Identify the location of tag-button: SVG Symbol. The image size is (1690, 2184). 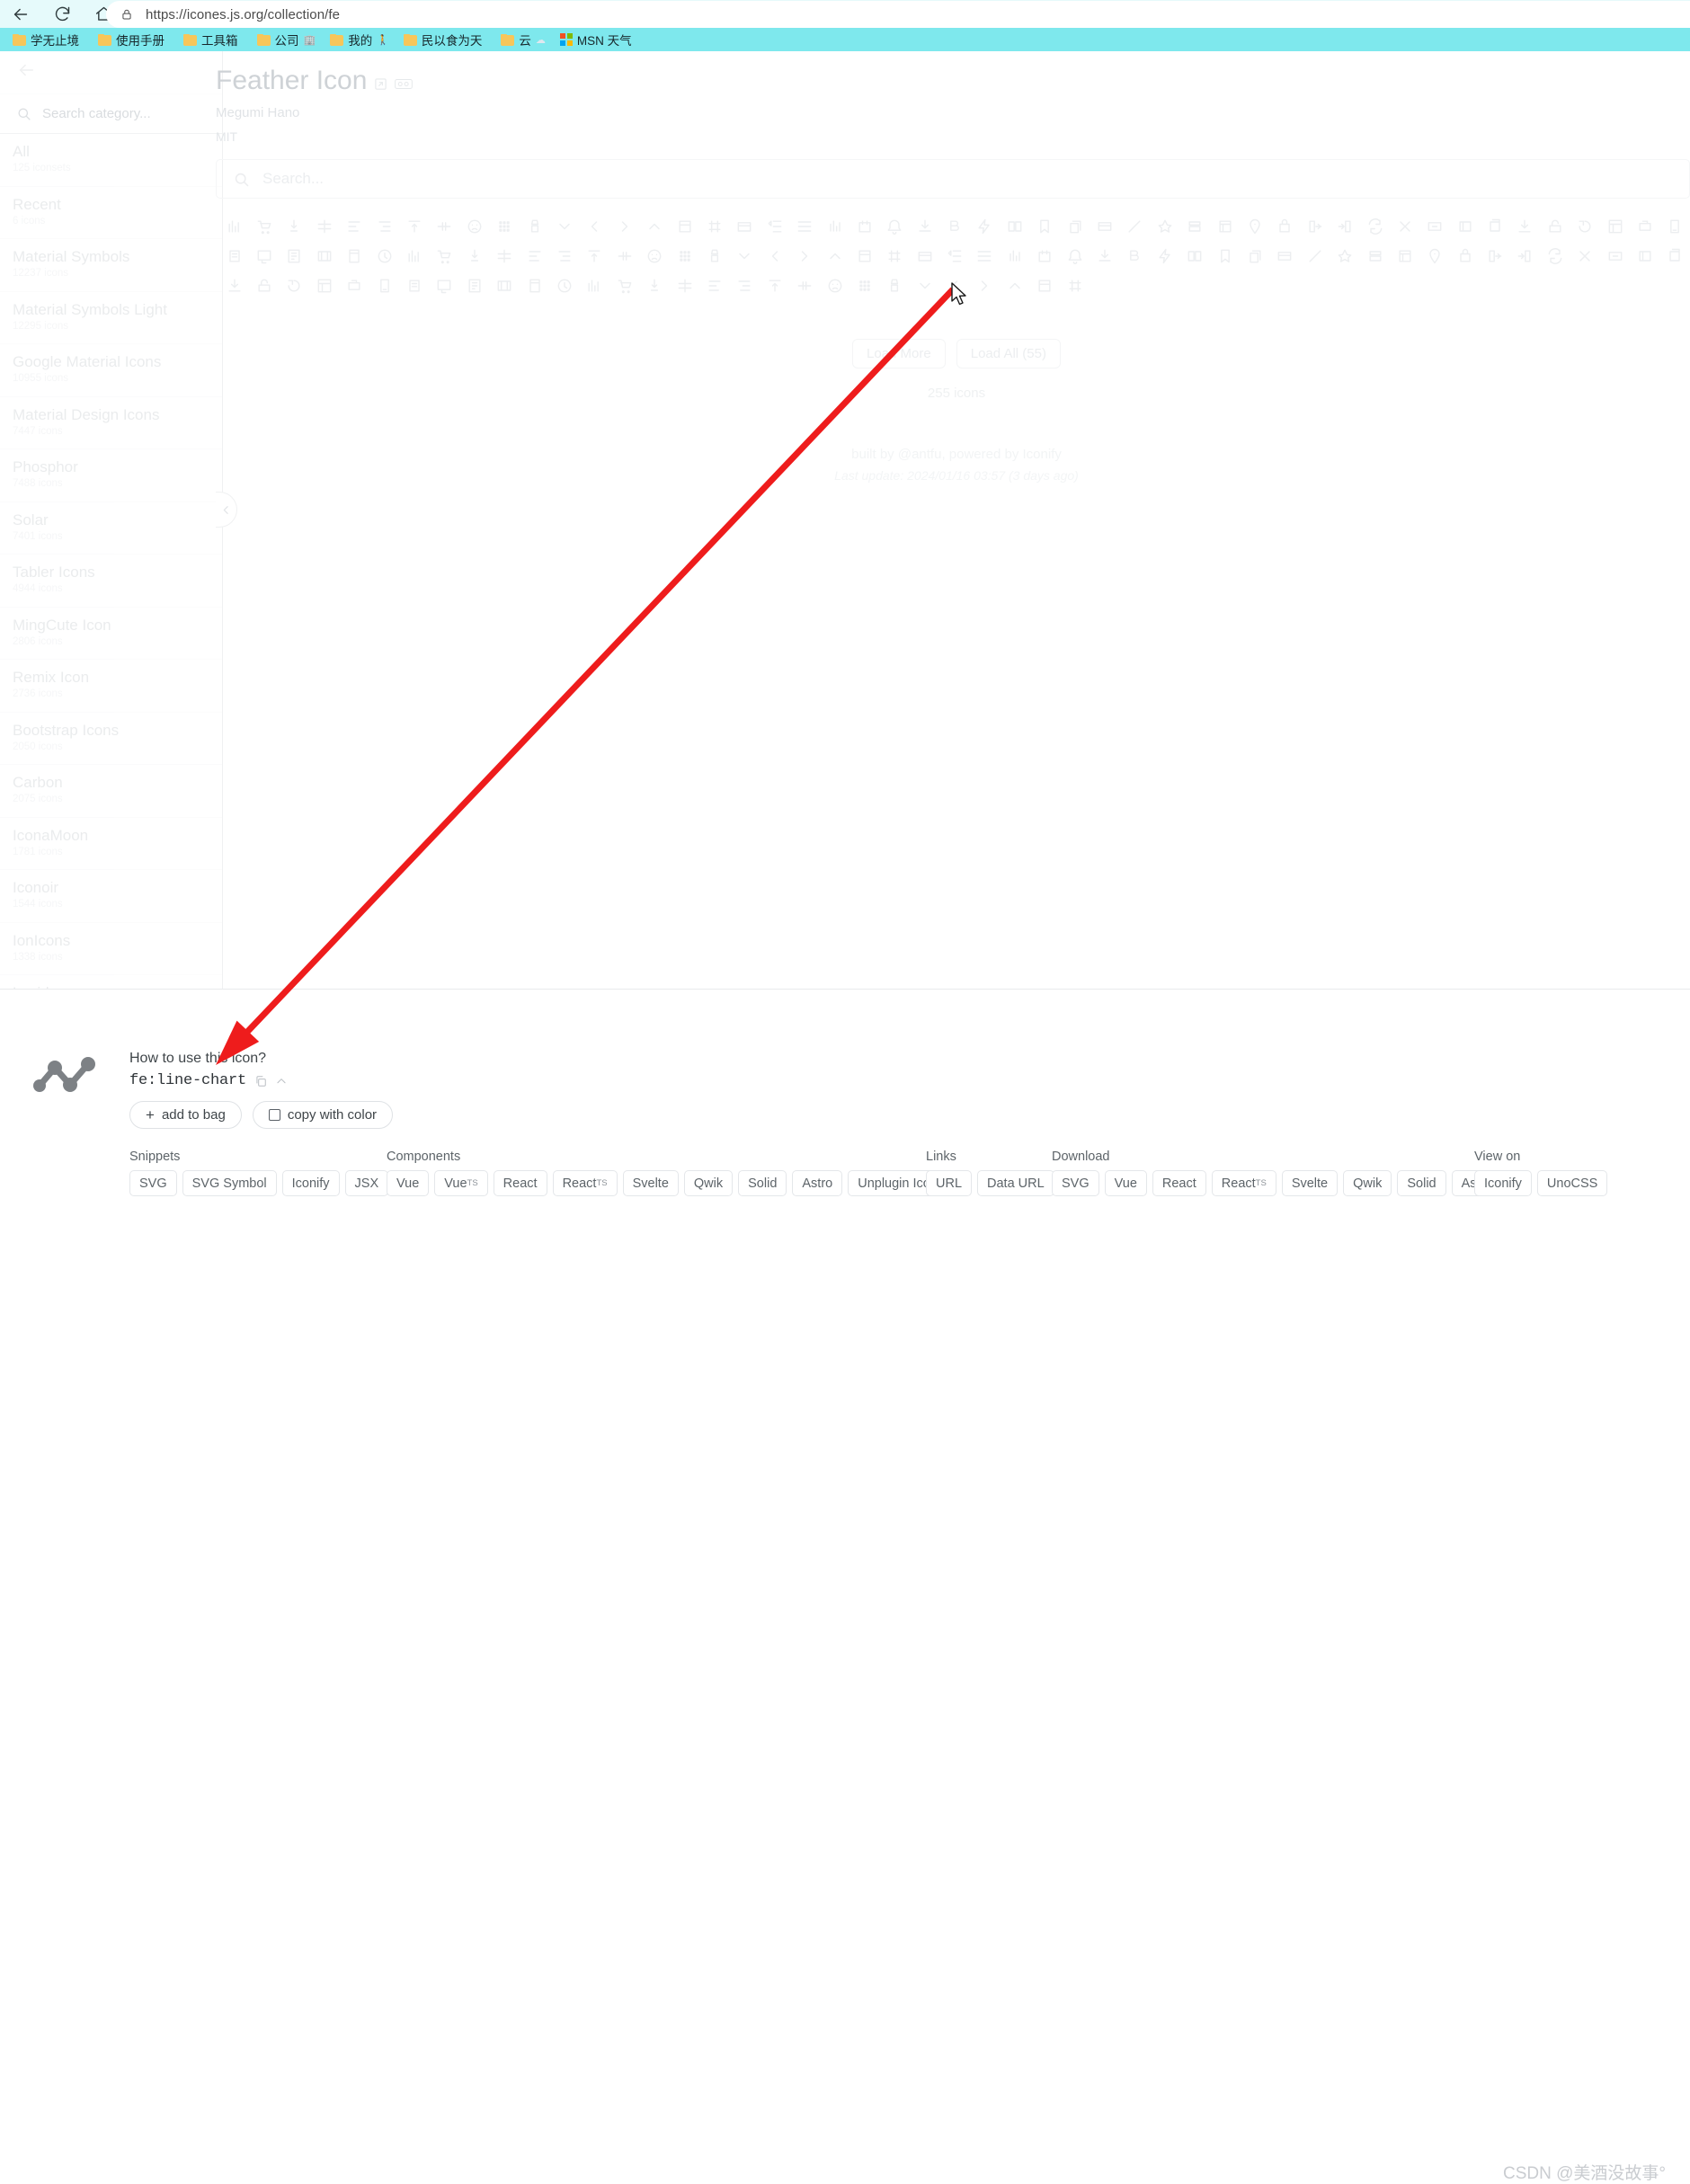
(229, 1183).